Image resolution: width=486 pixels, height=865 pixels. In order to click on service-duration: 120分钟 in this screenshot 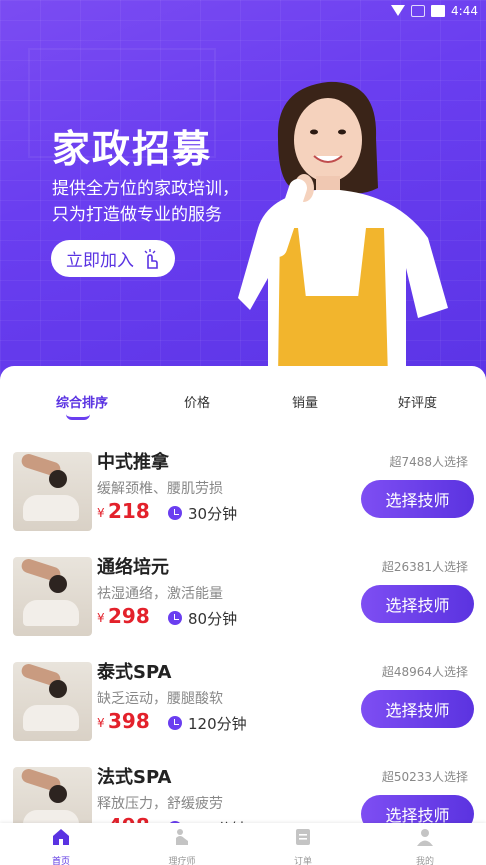, I will do `click(217, 724)`.